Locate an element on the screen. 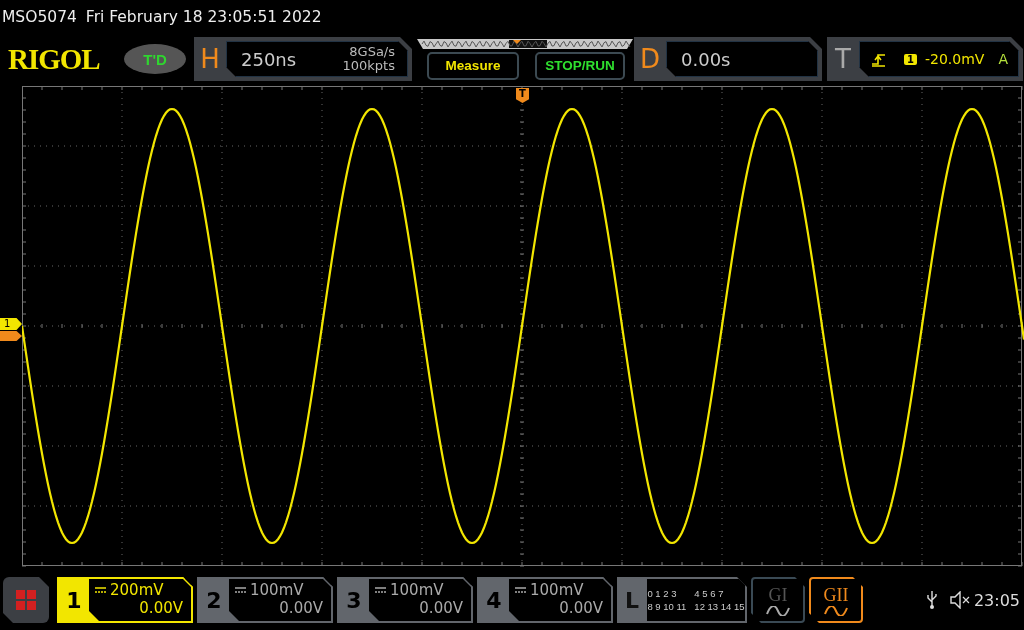 This screenshot has height=630, width=1024. rising-edge-icon is located at coordinates (878, 59).